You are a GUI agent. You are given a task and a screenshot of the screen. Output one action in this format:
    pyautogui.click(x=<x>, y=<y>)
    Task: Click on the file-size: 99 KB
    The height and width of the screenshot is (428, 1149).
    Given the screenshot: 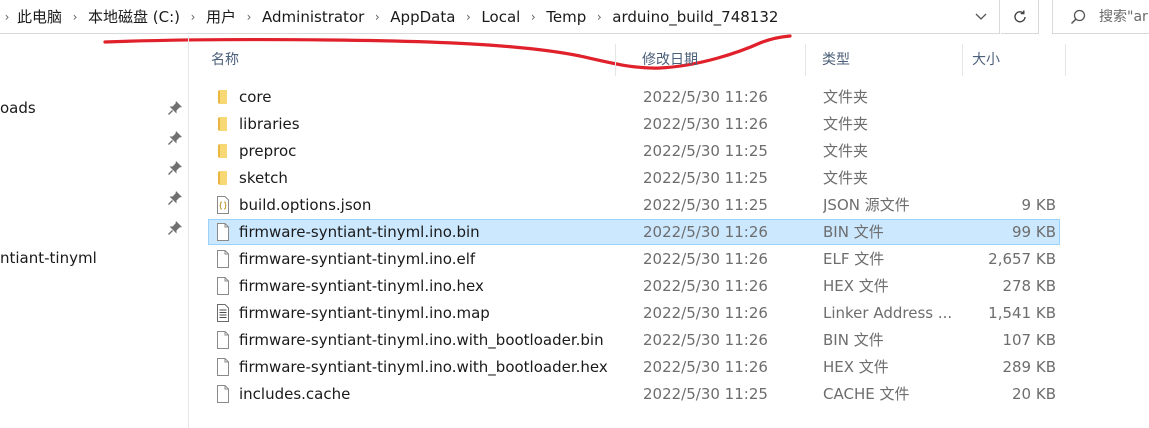 What is the action you would take?
    pyautogui.click(x=1034, y=232)
    